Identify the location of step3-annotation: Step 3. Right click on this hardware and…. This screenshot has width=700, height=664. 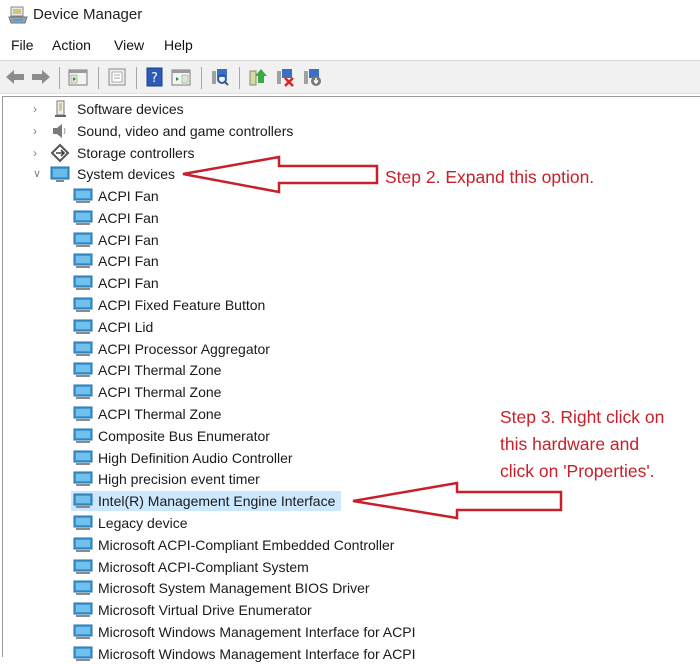
(582, 444).